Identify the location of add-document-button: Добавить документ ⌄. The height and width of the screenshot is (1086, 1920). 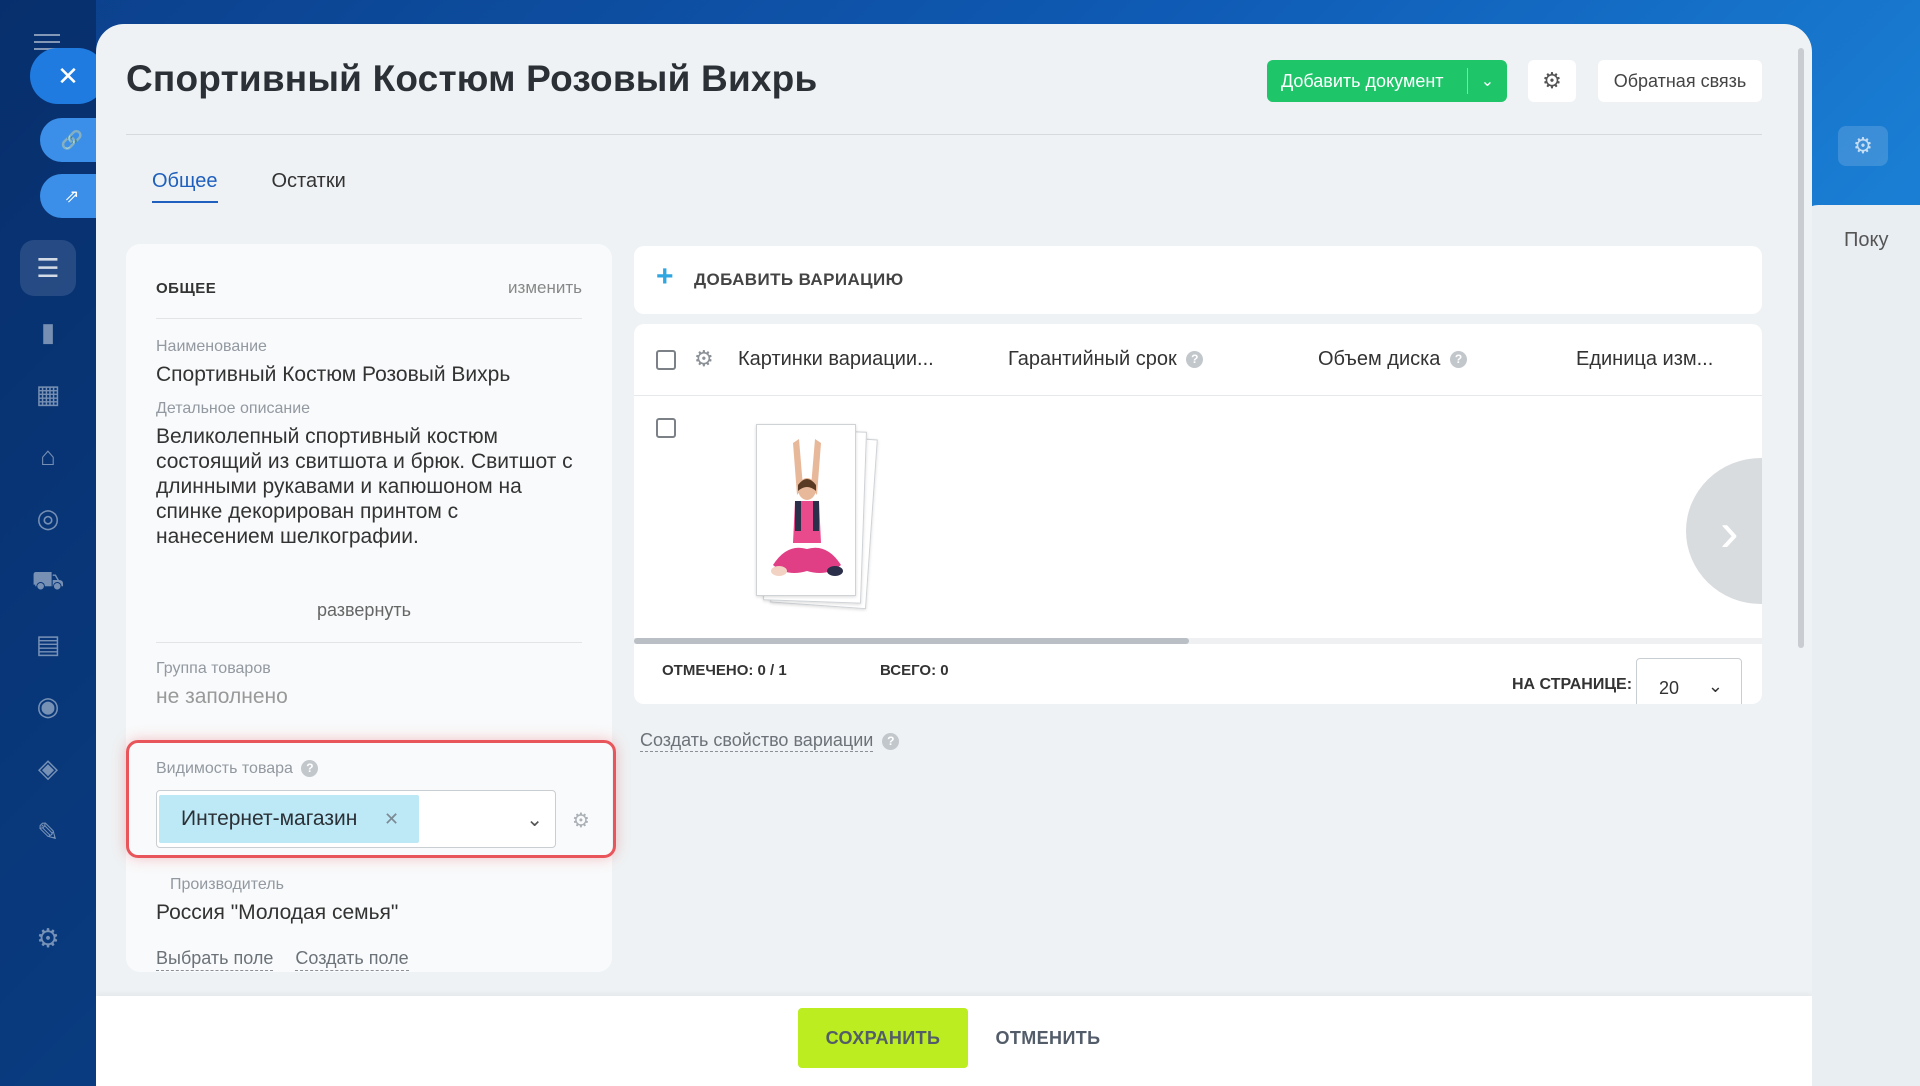
(1387, 81).